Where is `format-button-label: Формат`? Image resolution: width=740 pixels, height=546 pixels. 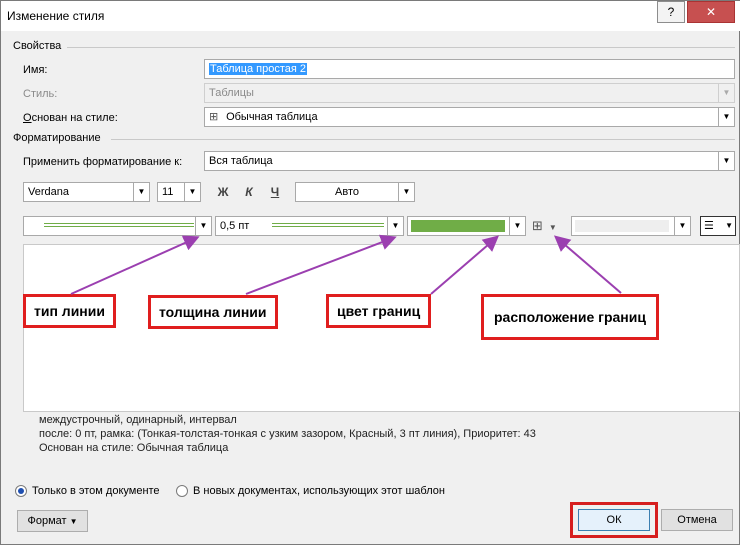
format-button-label: Формат is located at coordinates (47, 521).